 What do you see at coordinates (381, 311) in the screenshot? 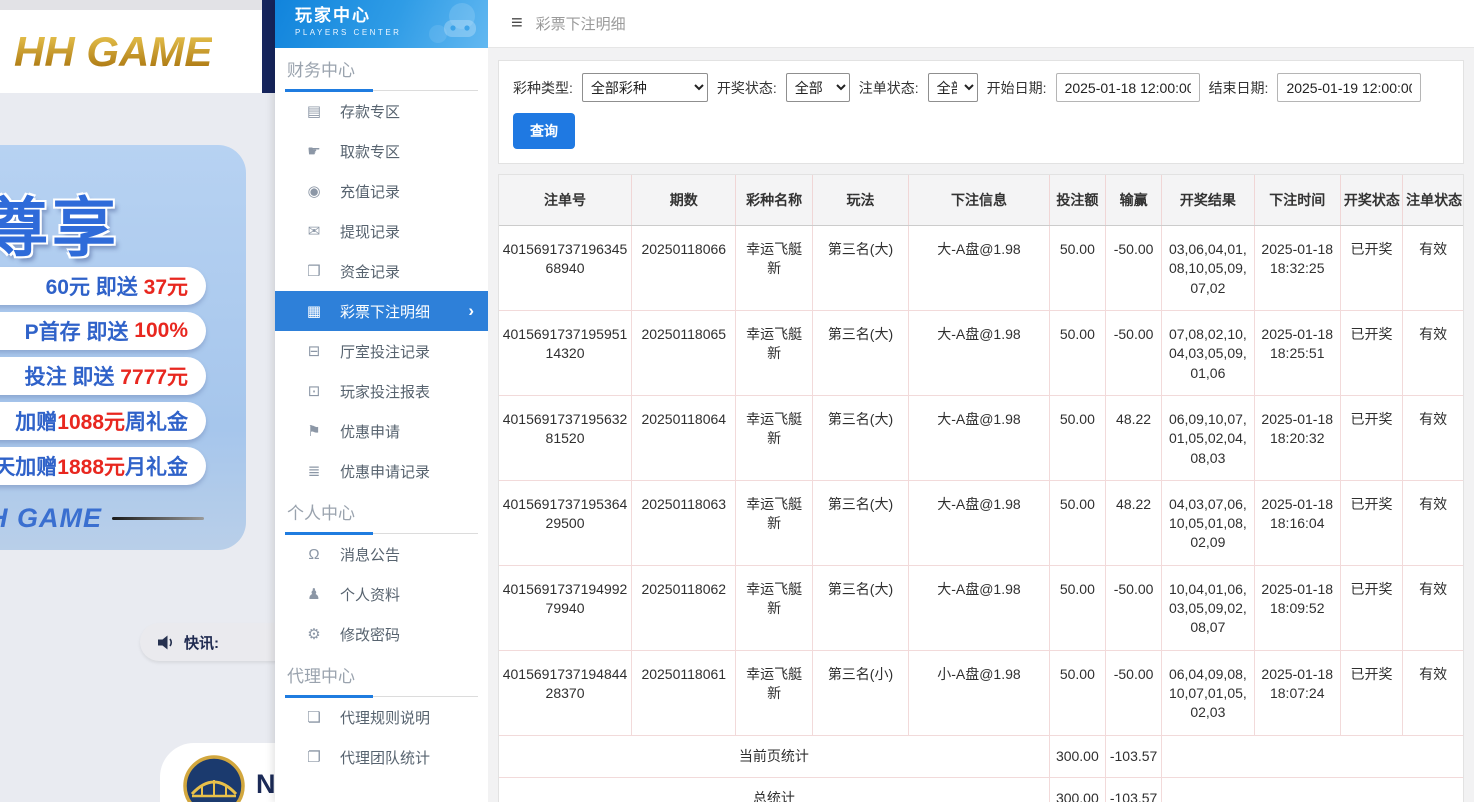
I see `sidebar-item-lottery-bet-detail: ▦ 彩票下注明细 ›` at bounding box center [381, 311].